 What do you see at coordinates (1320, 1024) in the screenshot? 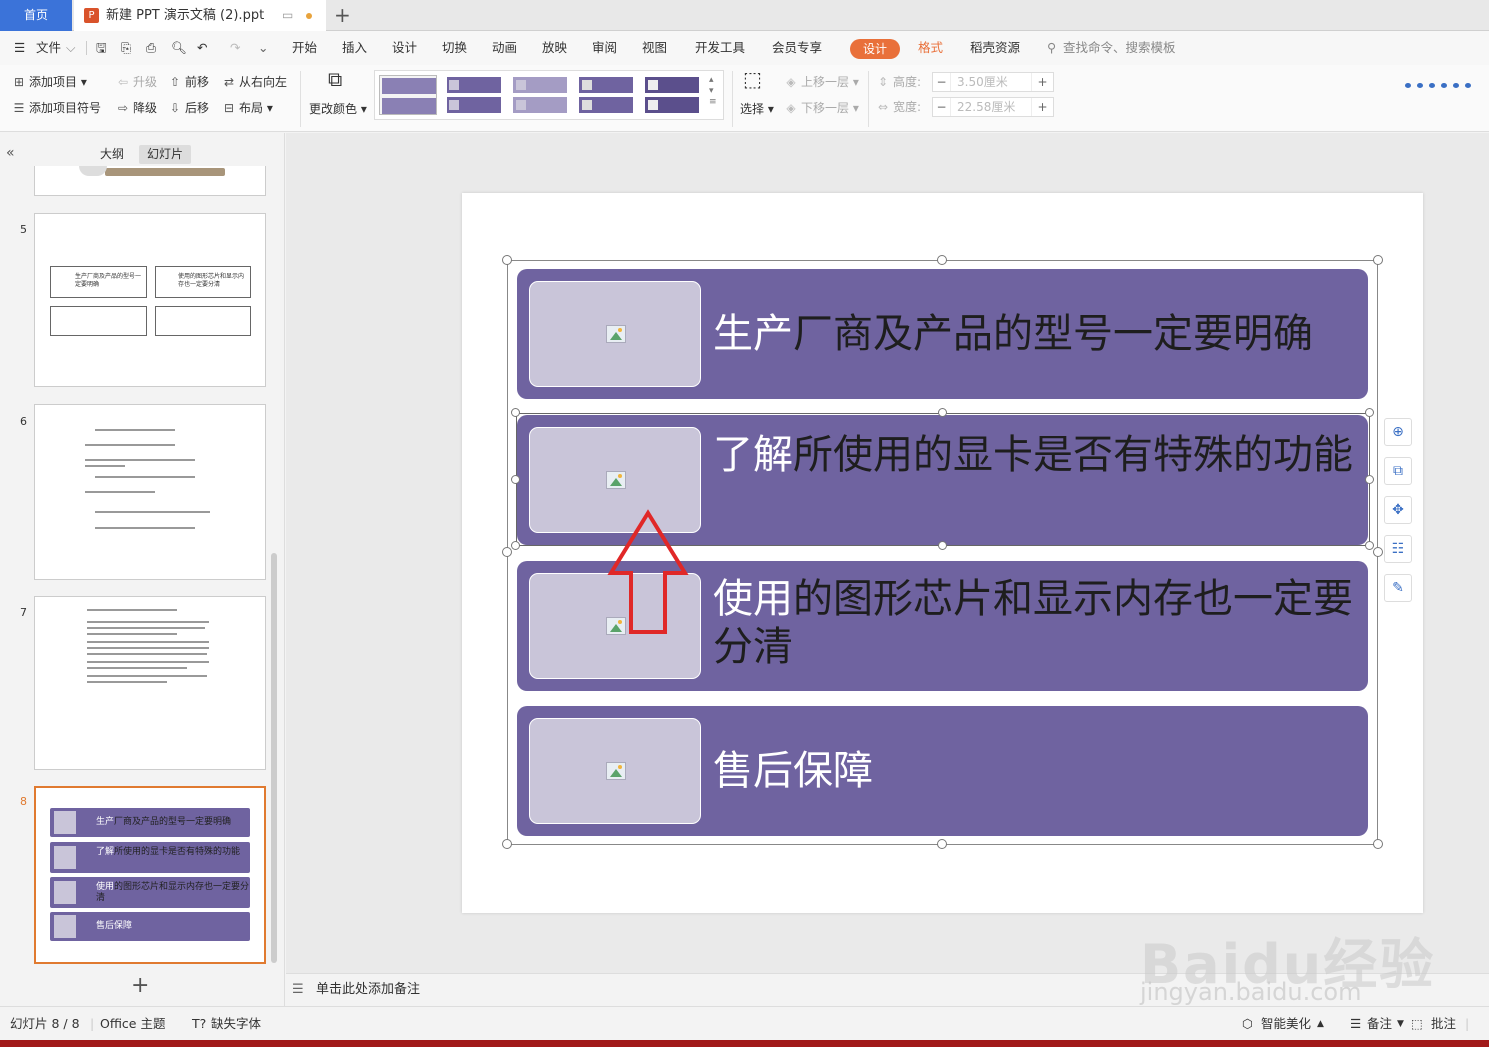
I see `chevron-up-icon: ▲` at bounding box center [1320, 1024].